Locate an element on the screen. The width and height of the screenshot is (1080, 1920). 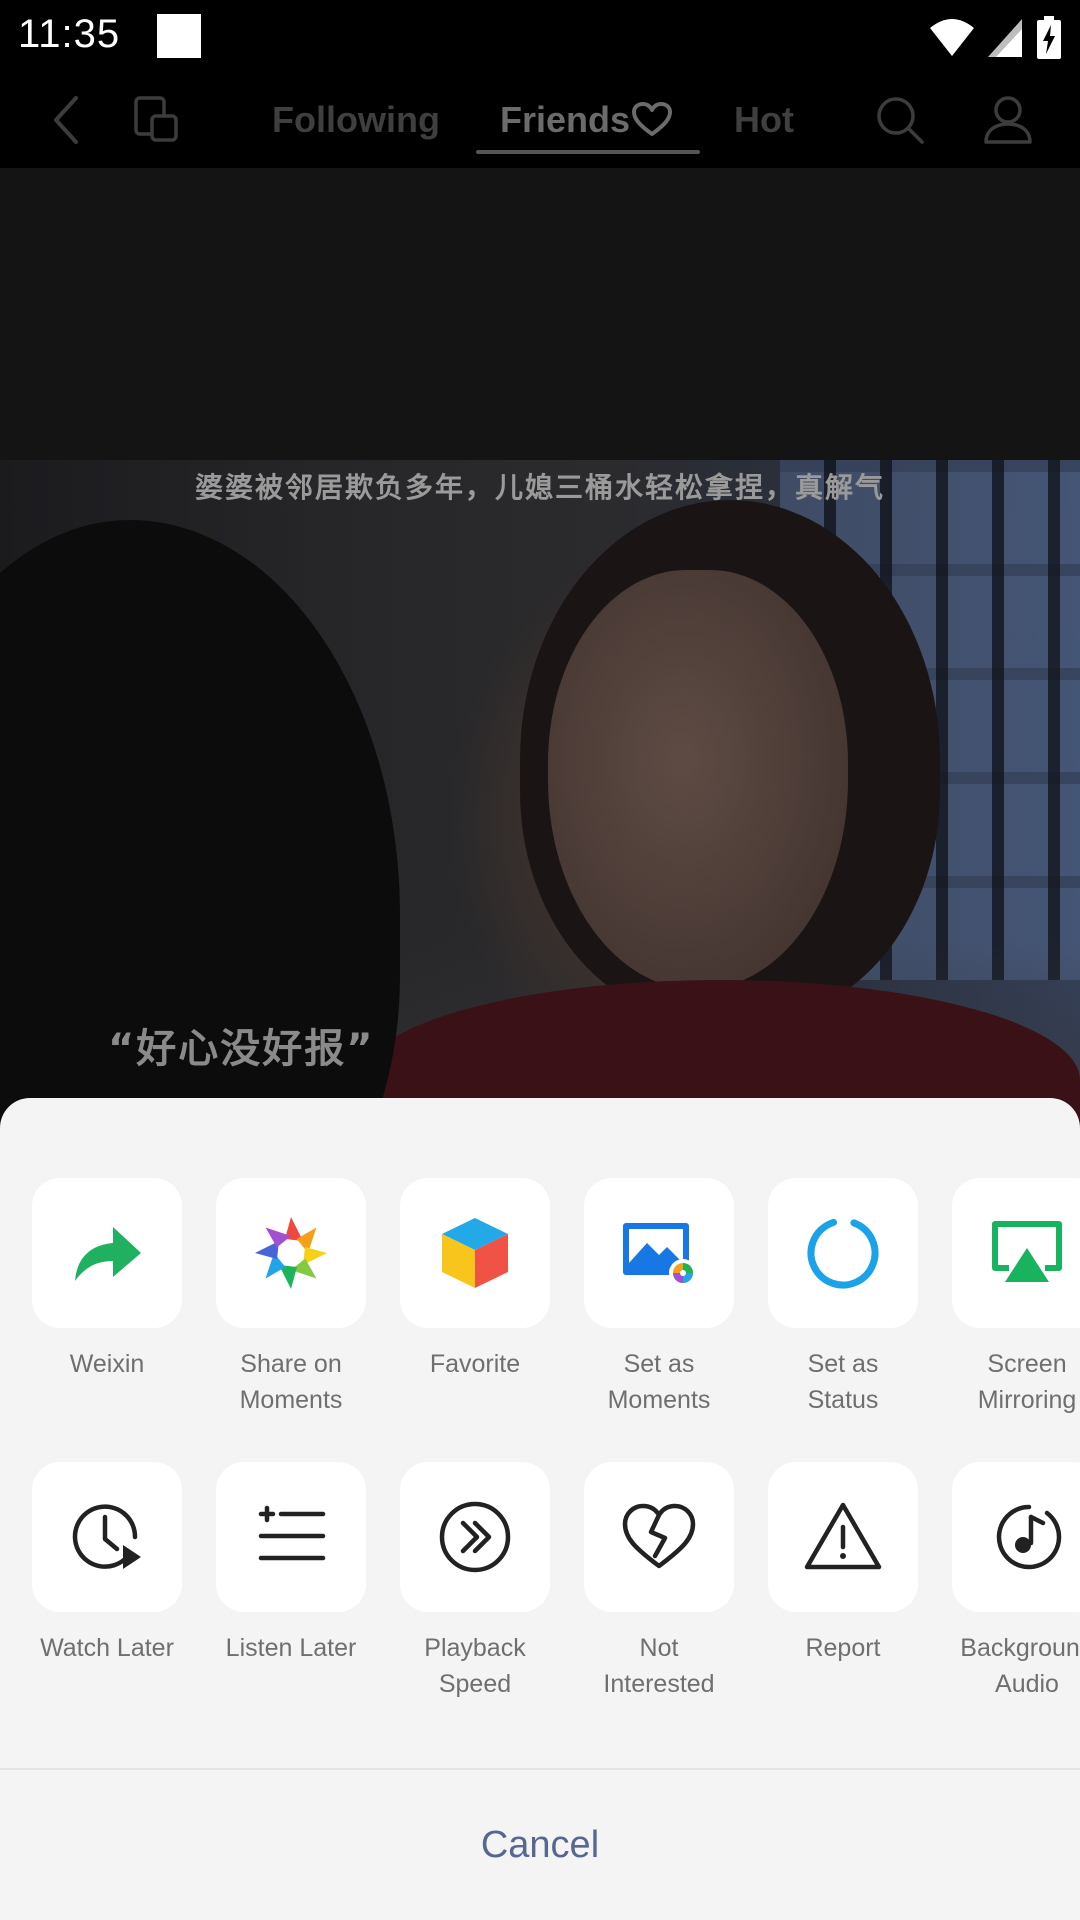
person-icon is located at coordinates (1008, 120).